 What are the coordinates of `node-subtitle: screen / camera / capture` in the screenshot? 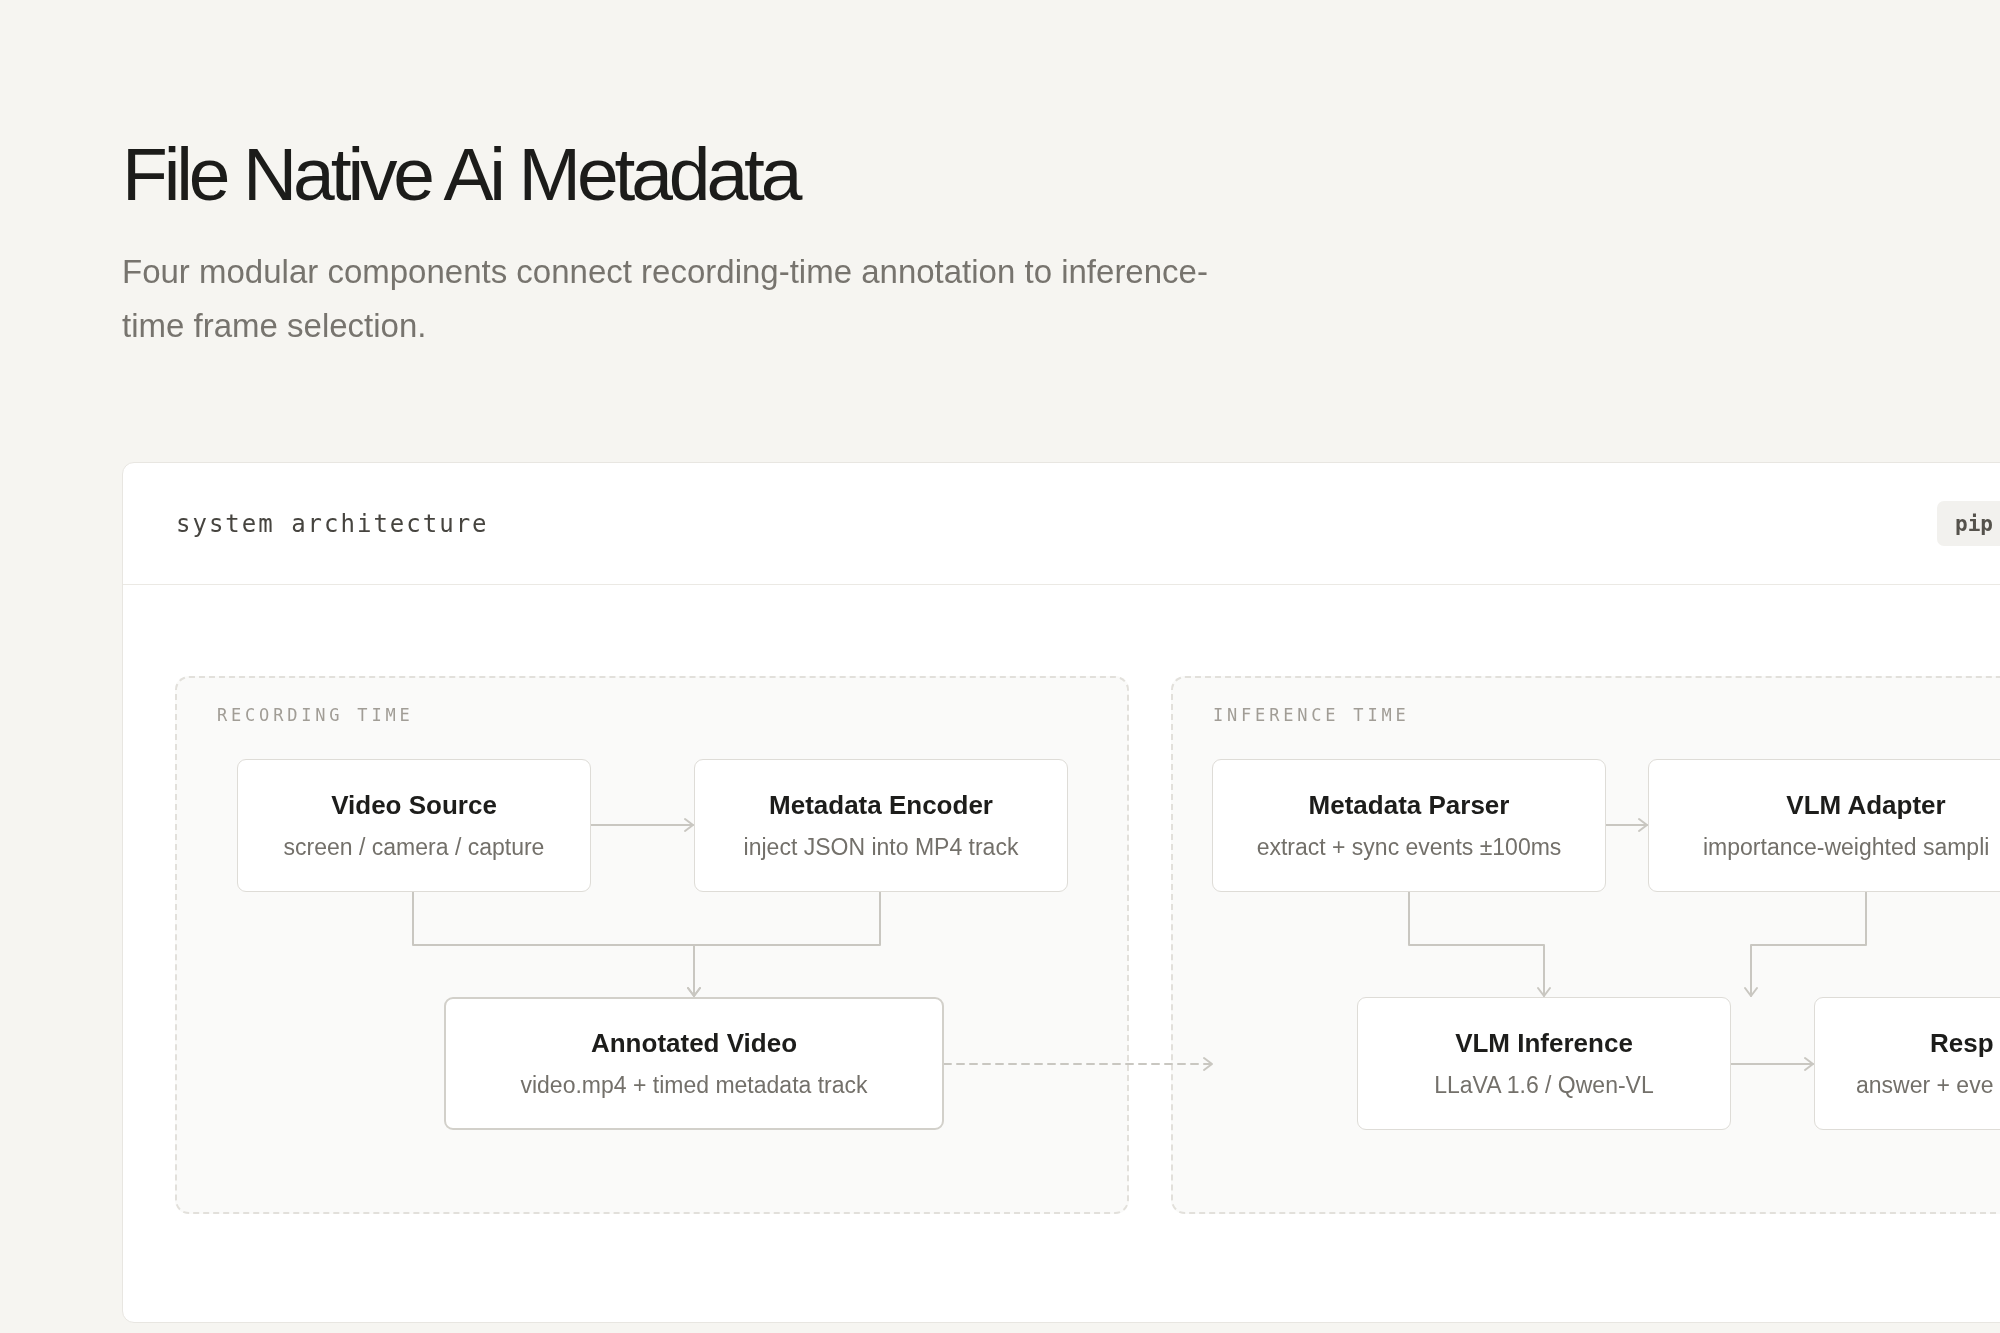 It's located at (414, 847).